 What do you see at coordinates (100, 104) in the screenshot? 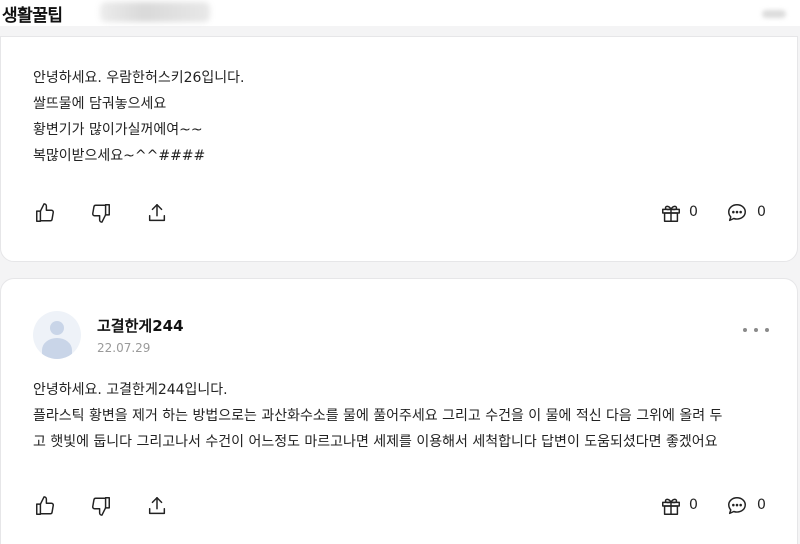
I see `answer-line: 쌀뜨물에 담궈놓으세요` at bounding box center [100, 104].